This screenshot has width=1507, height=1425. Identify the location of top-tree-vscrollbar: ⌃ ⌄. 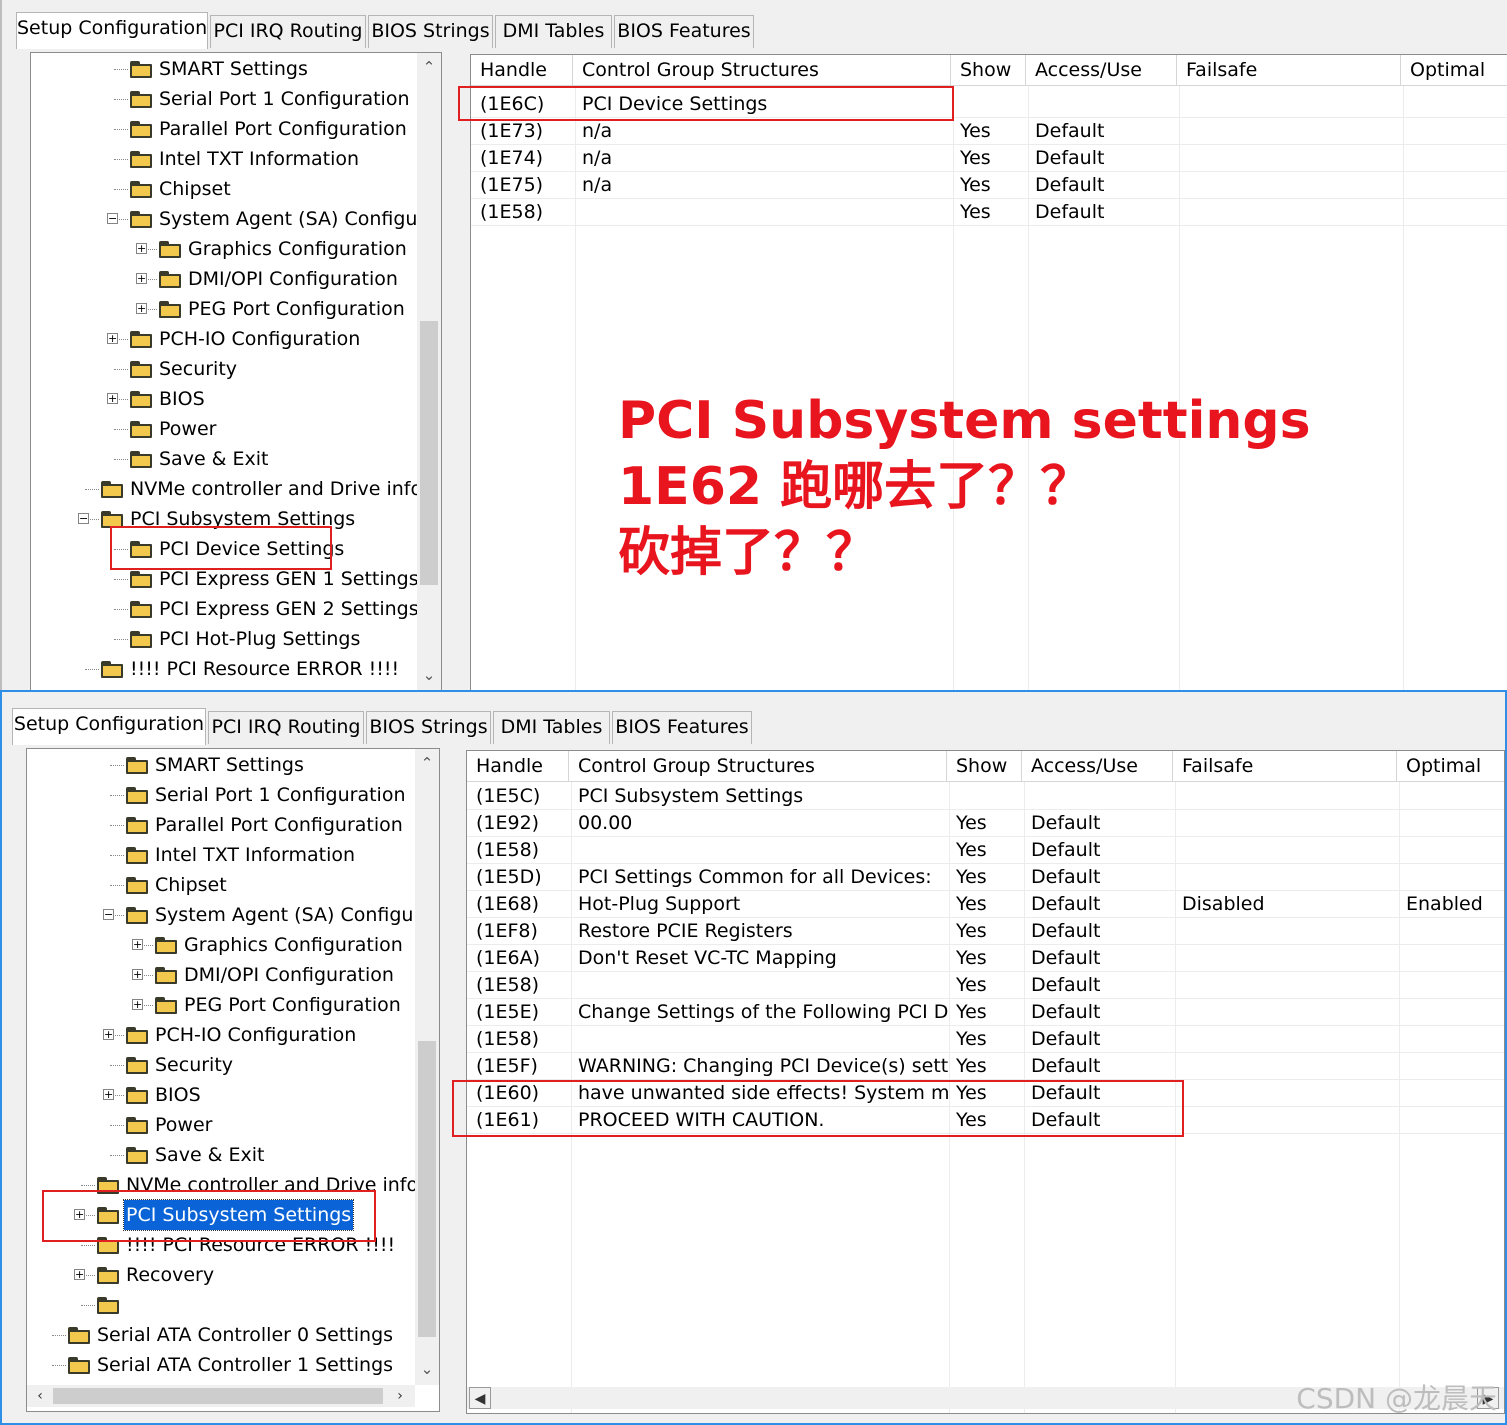
(429, 371).